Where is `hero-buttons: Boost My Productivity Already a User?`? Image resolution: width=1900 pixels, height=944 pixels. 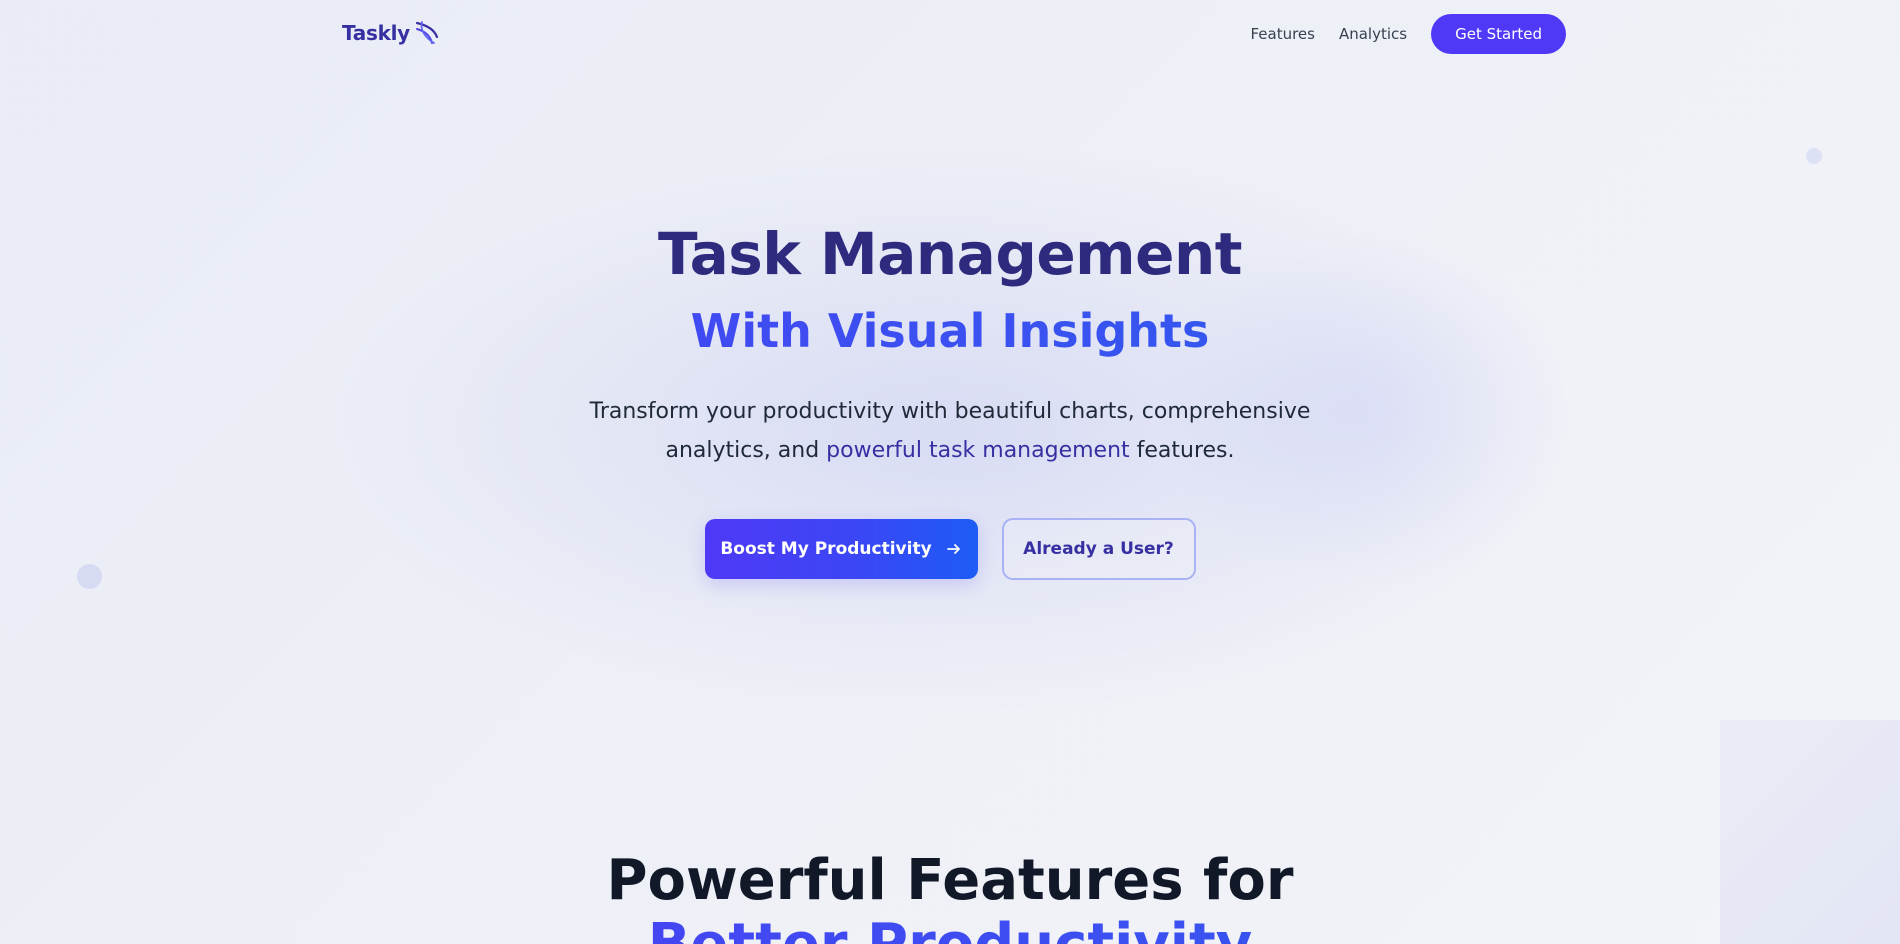
hero-buttons: Boost My Productivity Already a User? is located at coordinates (950, 549).